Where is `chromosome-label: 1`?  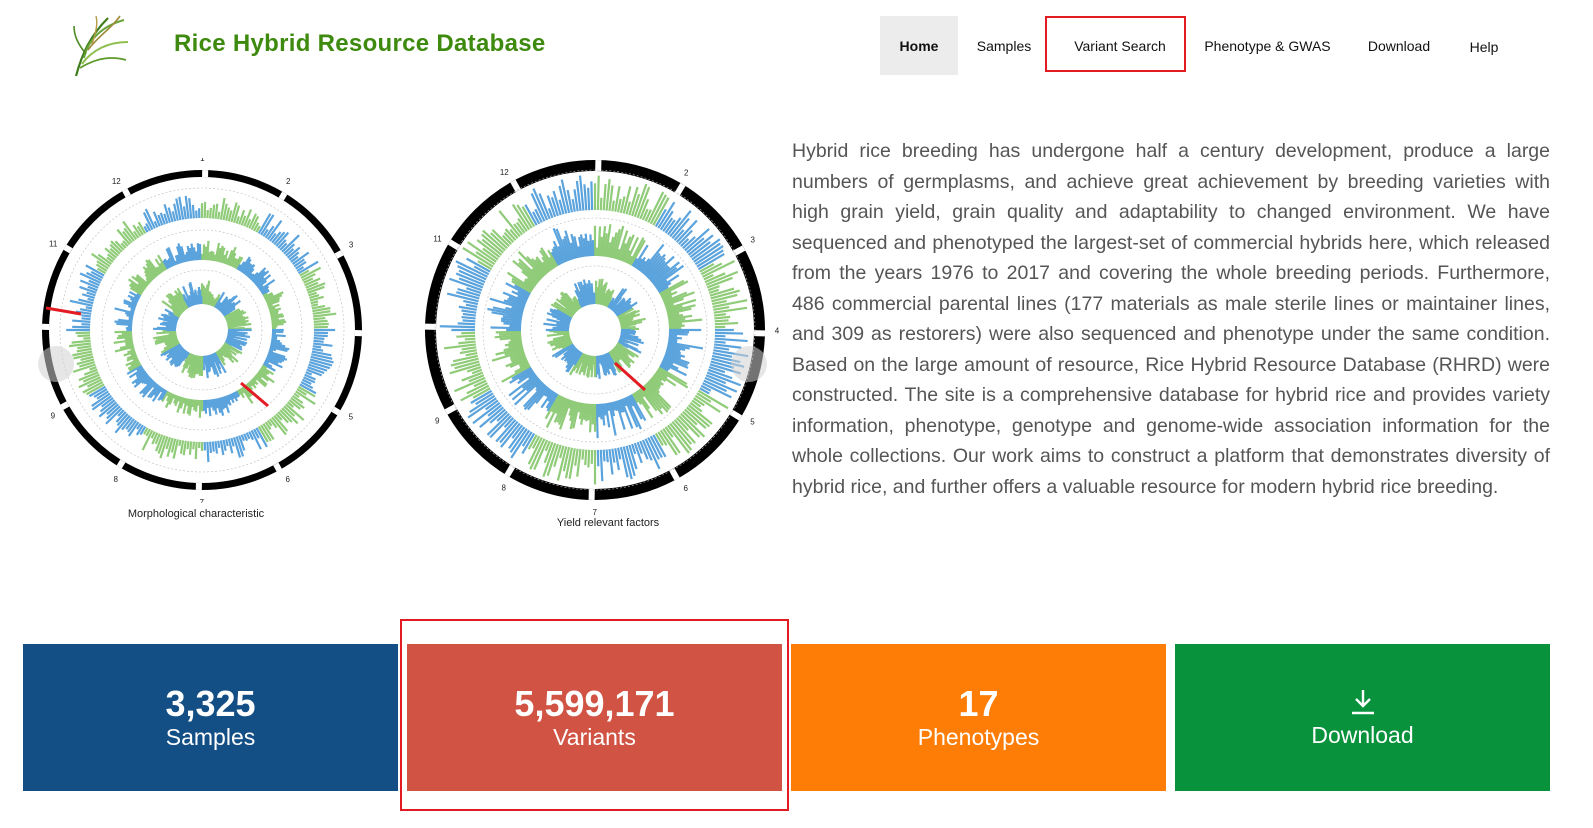 chromosome-label: 1 is located at coordinates (202, 160).